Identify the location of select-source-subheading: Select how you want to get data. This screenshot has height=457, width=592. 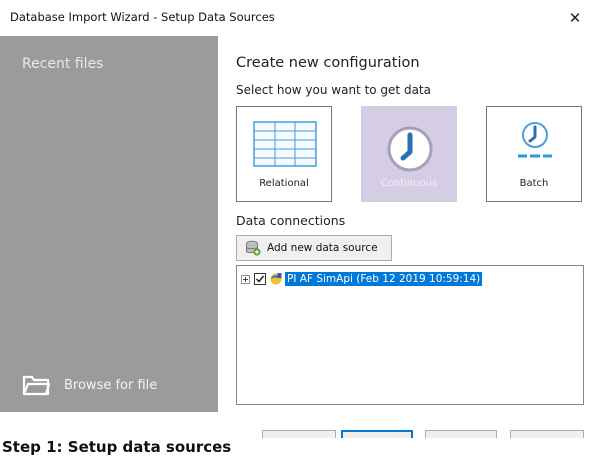
(333, 90).